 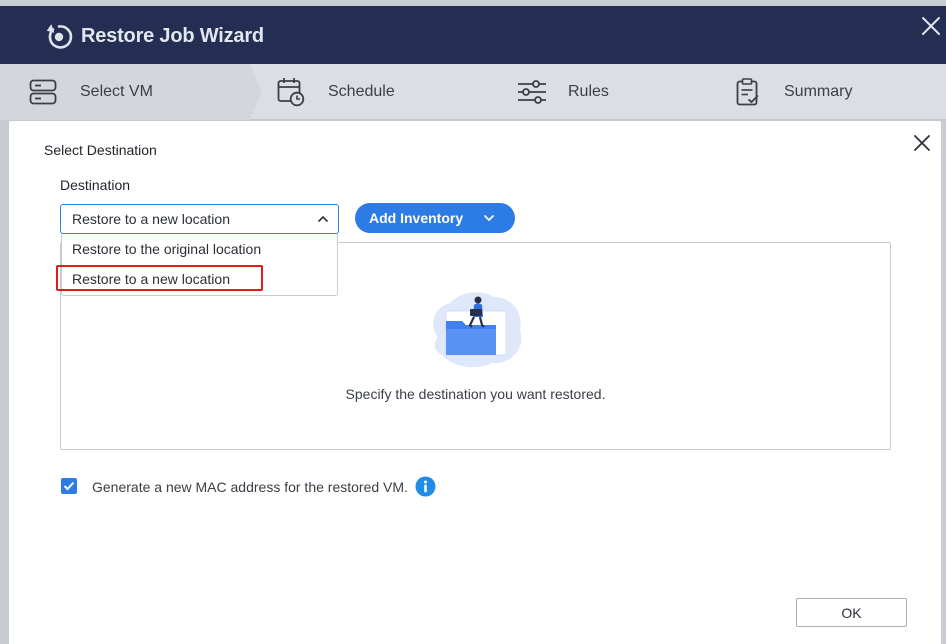 I want to click on step-select-vm: Select VM, so click(x=91, y=92).